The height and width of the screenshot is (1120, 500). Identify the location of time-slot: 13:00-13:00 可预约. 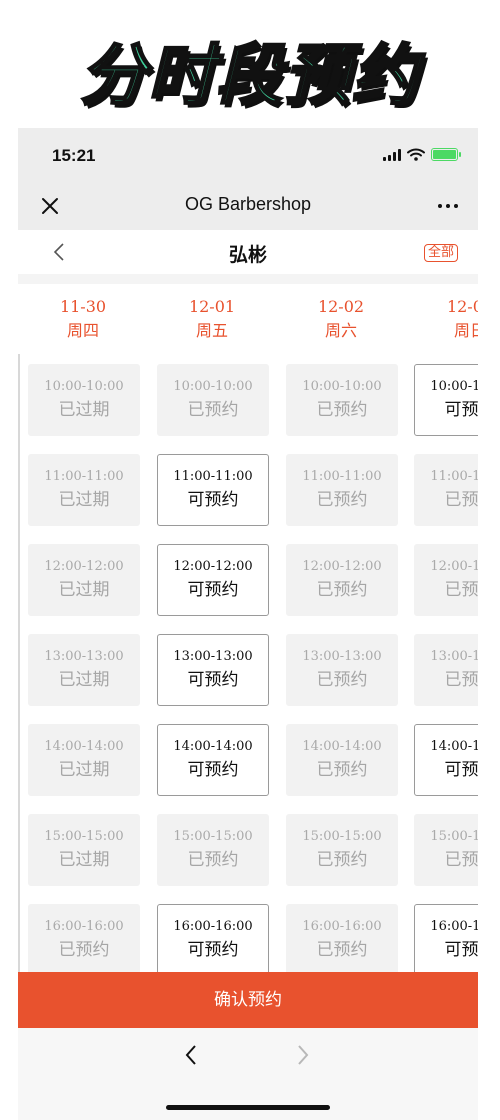
(213, 670).